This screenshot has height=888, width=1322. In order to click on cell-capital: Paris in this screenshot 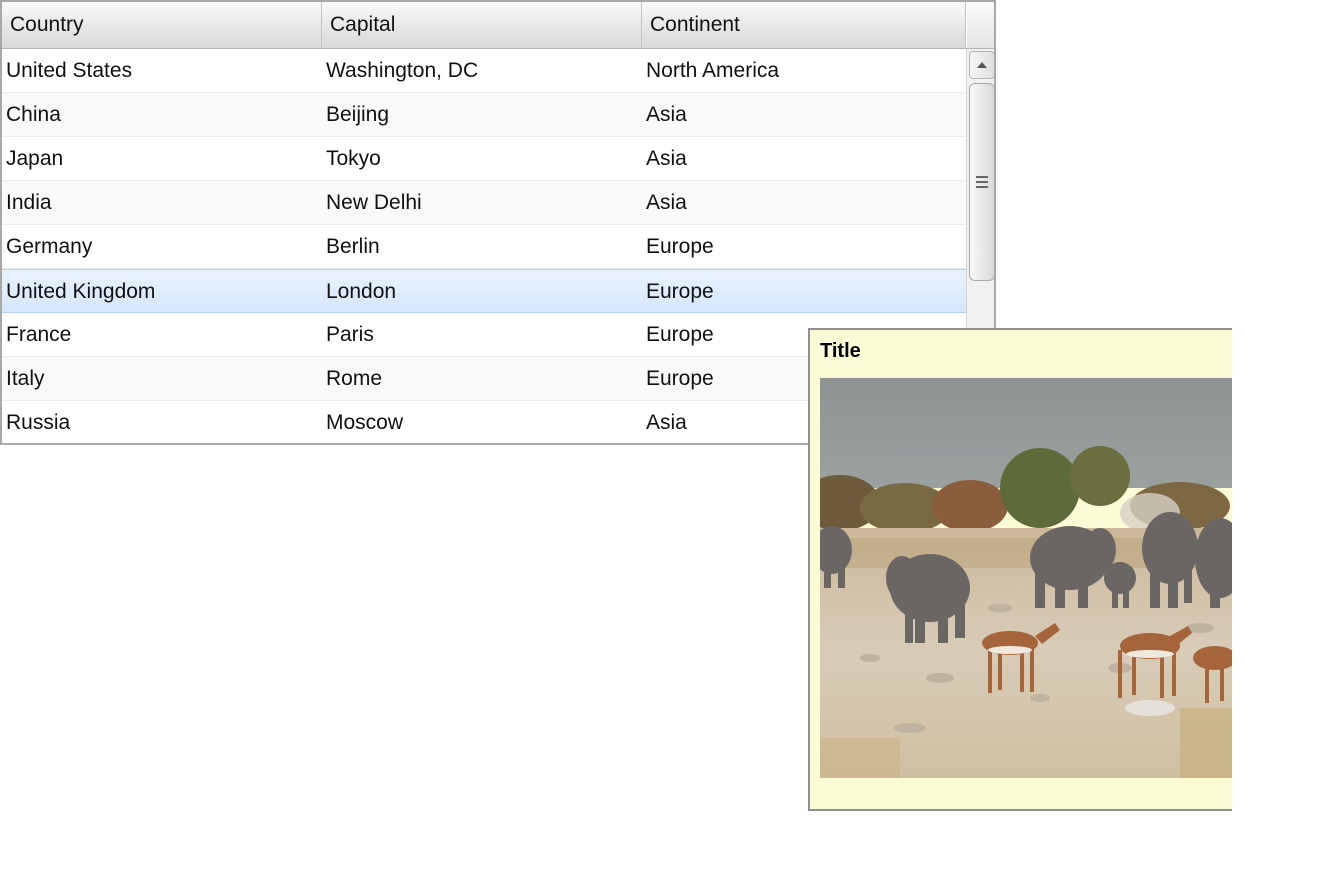, I will do `click(350, 334)`.